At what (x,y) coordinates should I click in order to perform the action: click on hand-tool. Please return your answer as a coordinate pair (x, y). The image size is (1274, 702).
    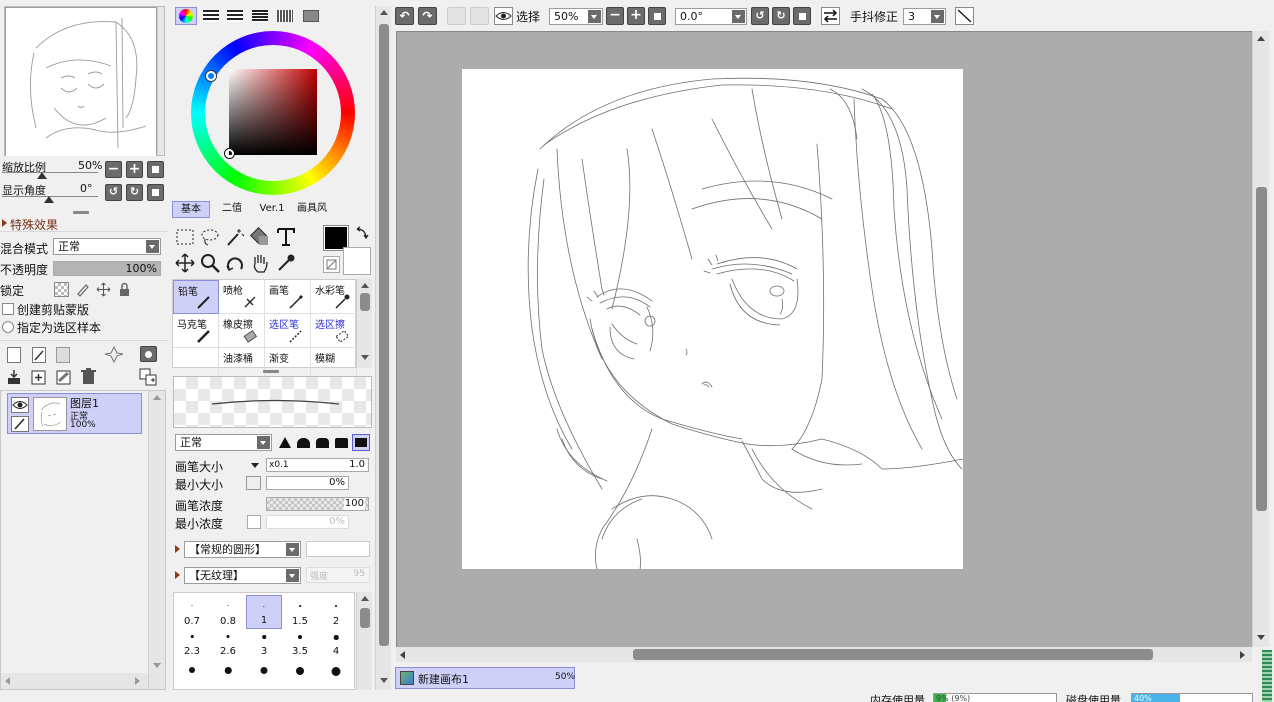
    Looking at the image, I should click on (260, 263).